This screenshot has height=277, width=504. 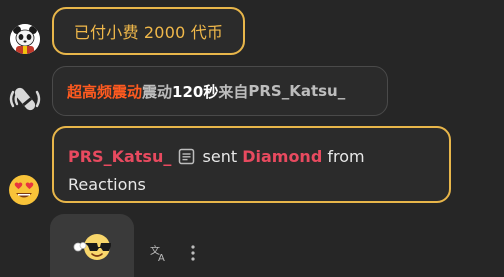 I want to click on document-icon, so click(x=186, y=159).